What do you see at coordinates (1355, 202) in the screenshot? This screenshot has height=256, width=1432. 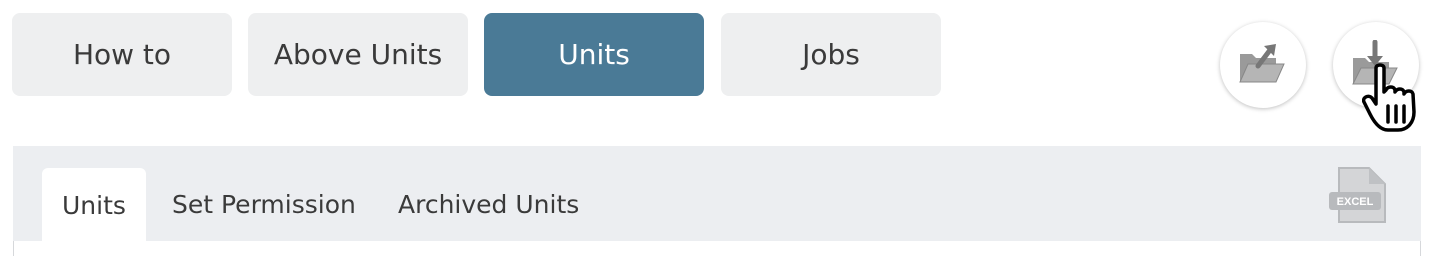 I see `excel-label: EXCEL` at bounding box center [1355, 202].